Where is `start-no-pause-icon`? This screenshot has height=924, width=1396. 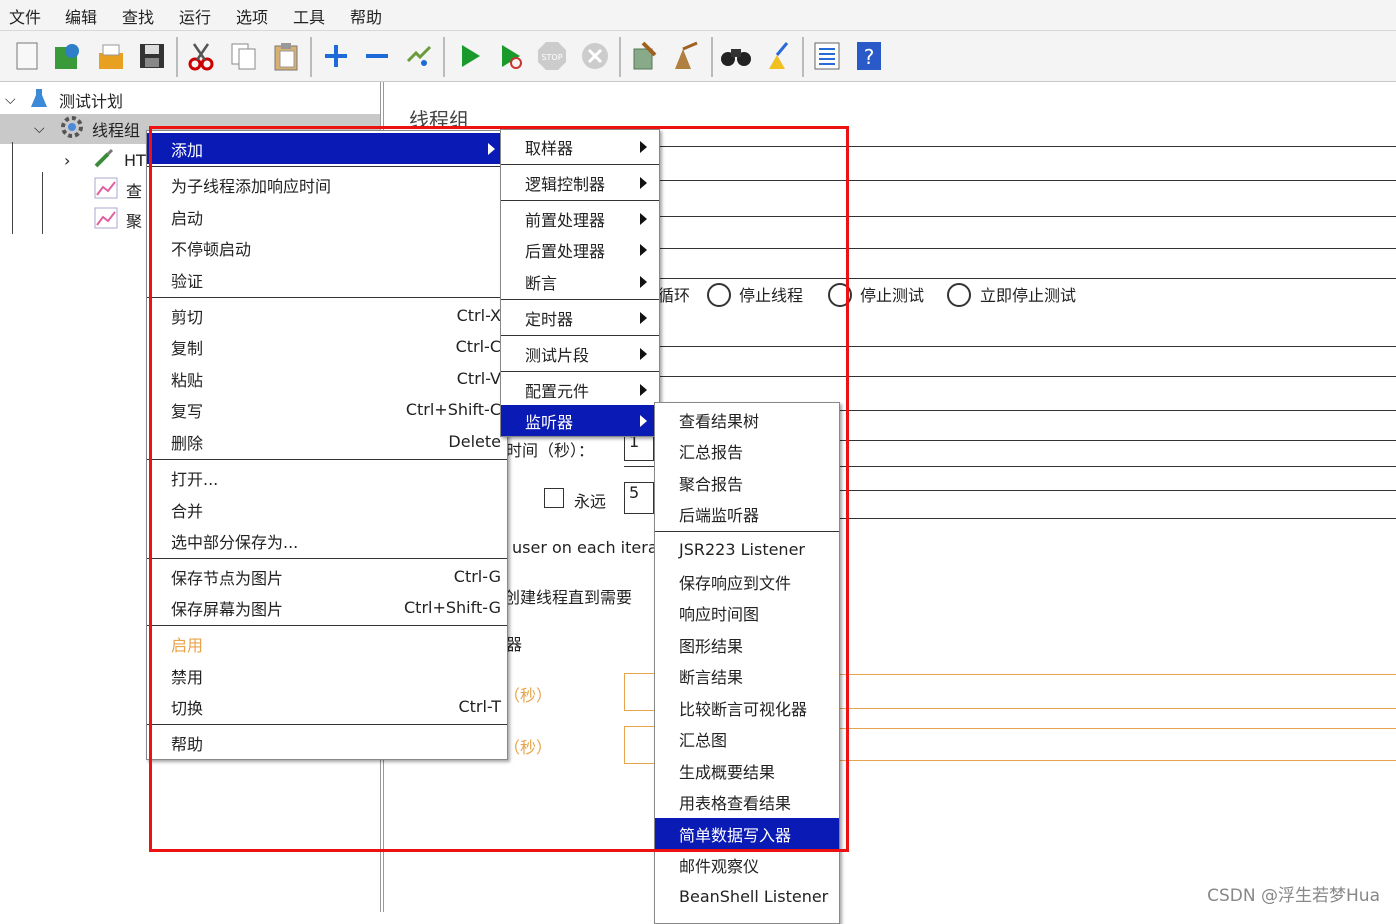
start-no-pause-icon is located at coordinates (511, 56).